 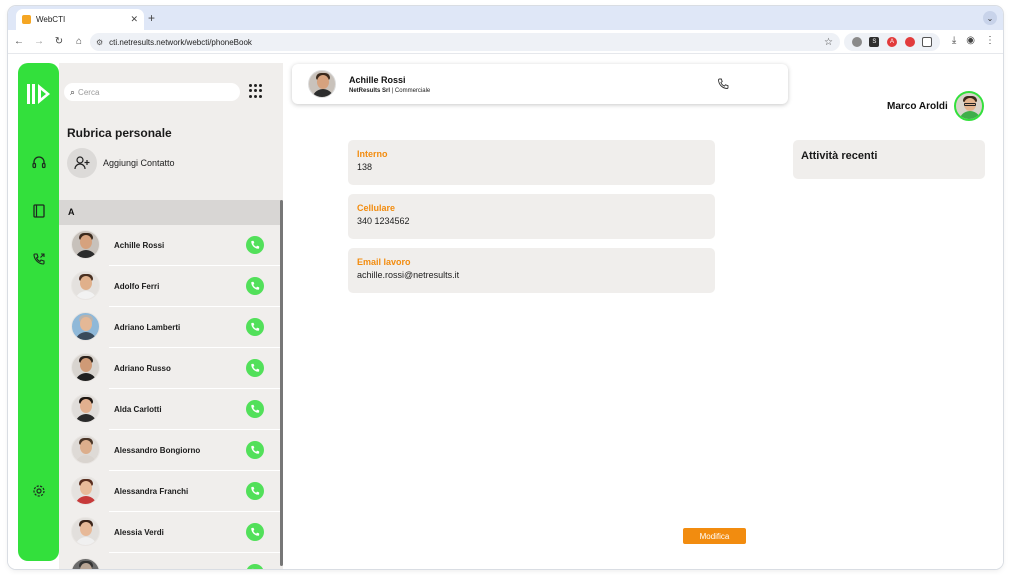 I want to click on user-avatar, so click(x=968, y=106).